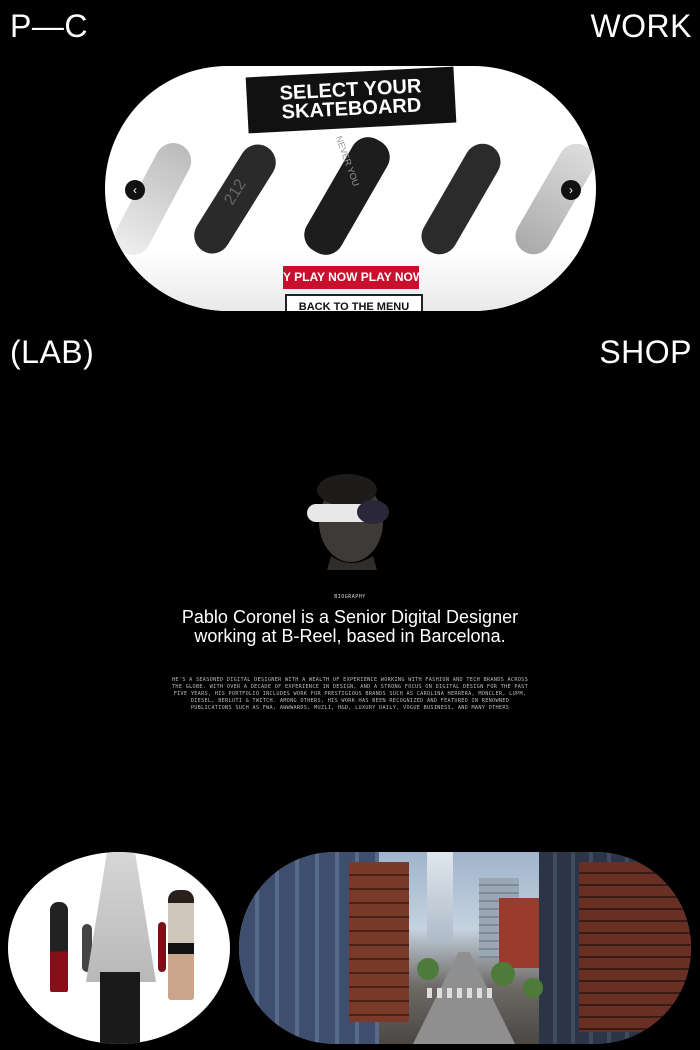 This screenshot has height=1050, width=700. I want to click on avatar-portrait, so click(348, 522).